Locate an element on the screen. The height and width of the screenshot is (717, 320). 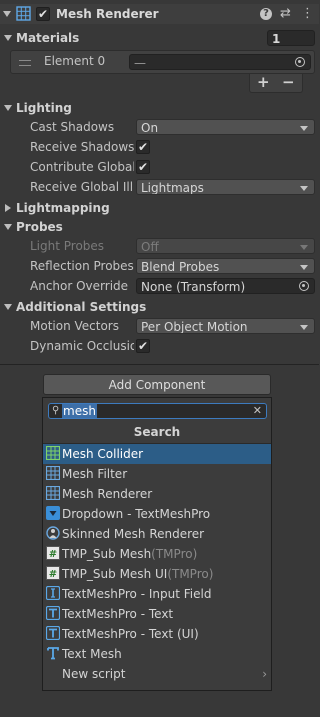
contribute-gi-checkbox: ✔ is located at coordinates (143, 167).